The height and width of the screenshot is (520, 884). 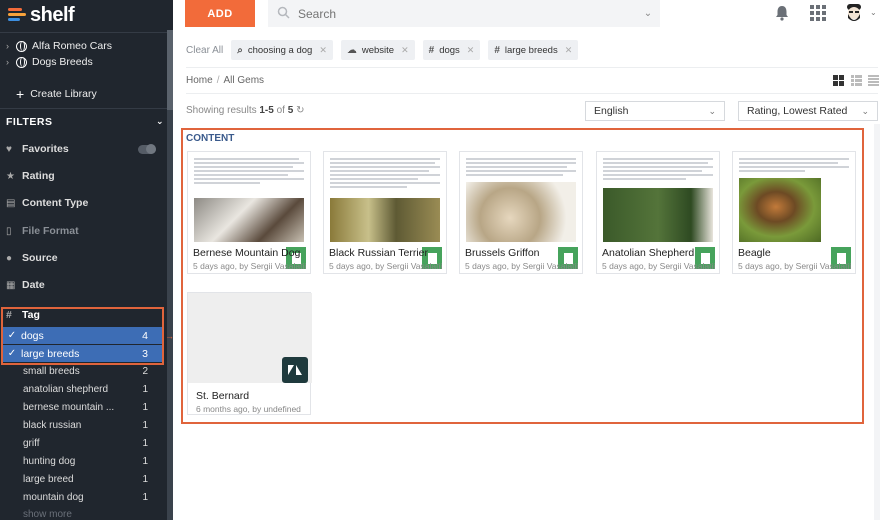 What do you see at coordinates (52, 14) in the screenshot?
I see `logo-text: shelf` at bounding box center [52, 14].